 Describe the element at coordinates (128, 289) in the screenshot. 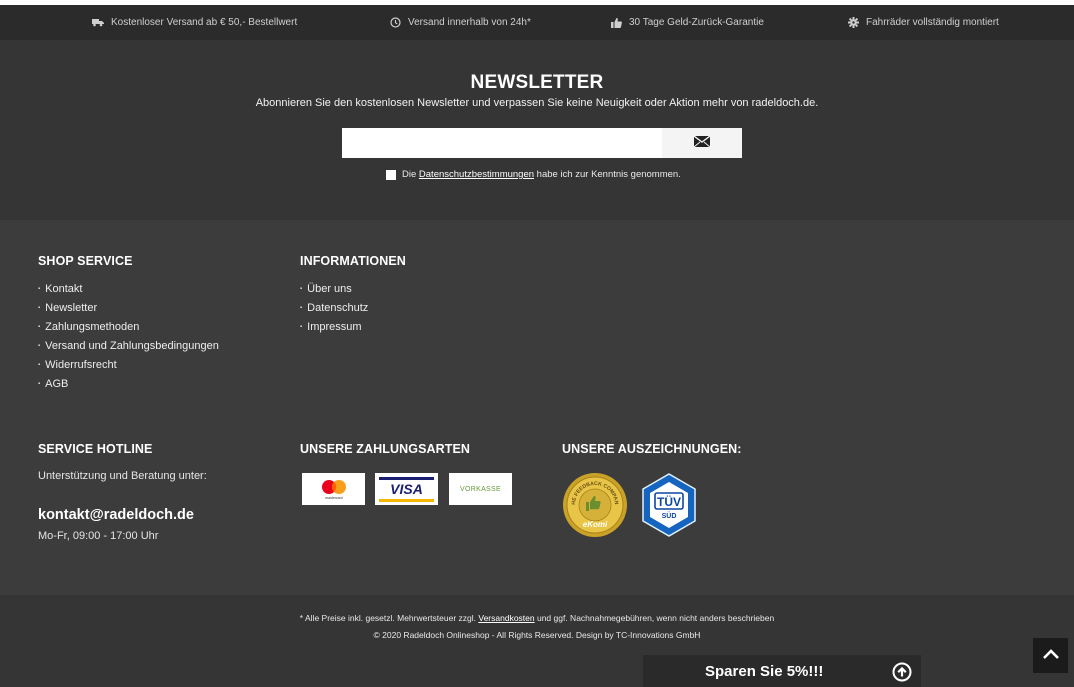

I see `footer-link-kontakt: Kontakt` at that location.